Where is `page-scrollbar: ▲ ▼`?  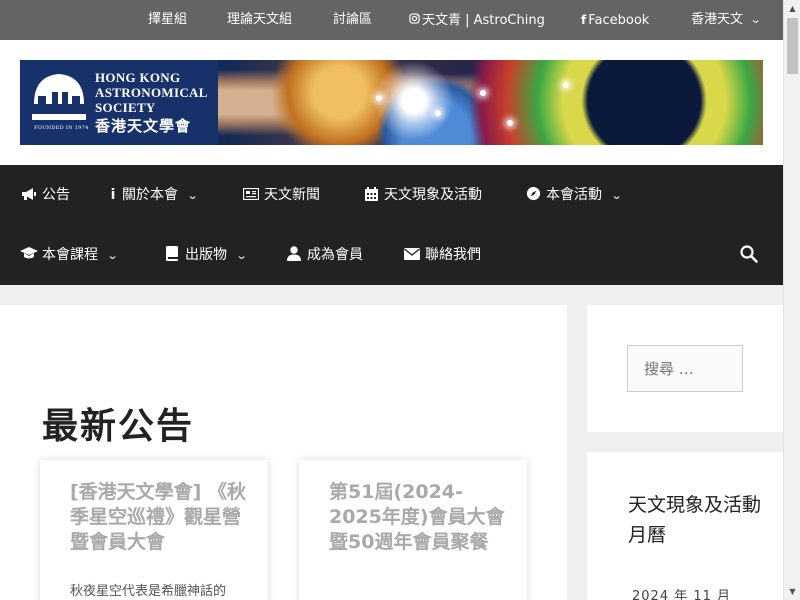
page-scrollbar: ▲ ▼ is located at coordinates (791, 300).